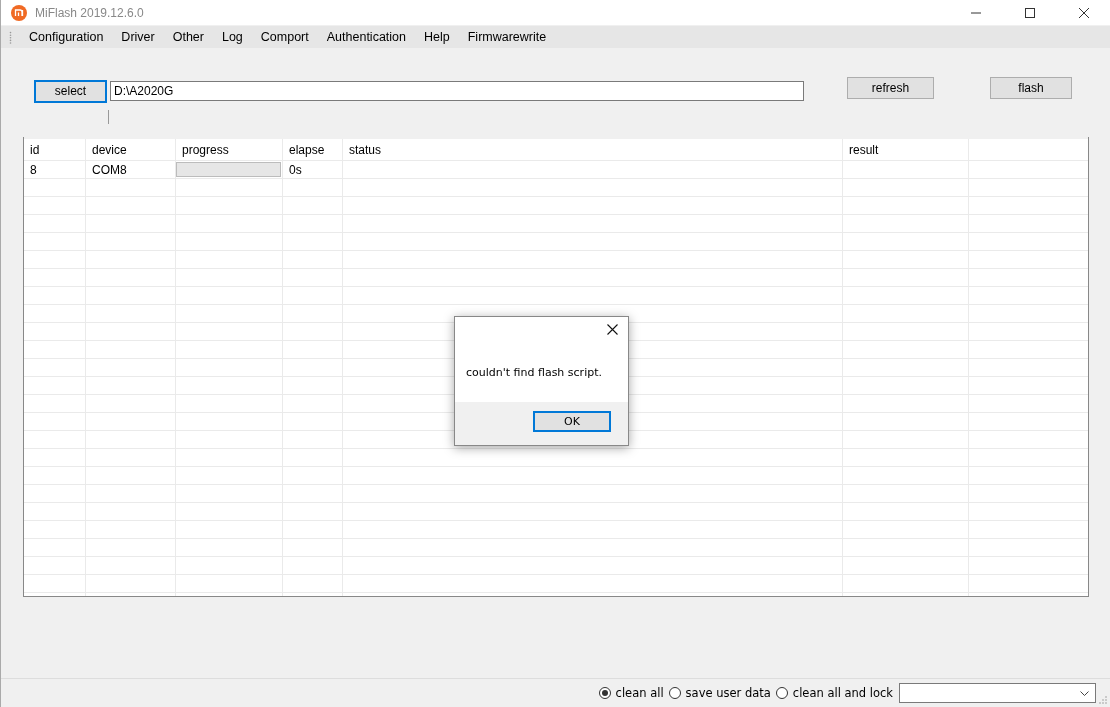 The image size is (1110, 707). Describe the element at coordinates (232, 37) in the screenshot. I see `menu-item: Log` at that location.